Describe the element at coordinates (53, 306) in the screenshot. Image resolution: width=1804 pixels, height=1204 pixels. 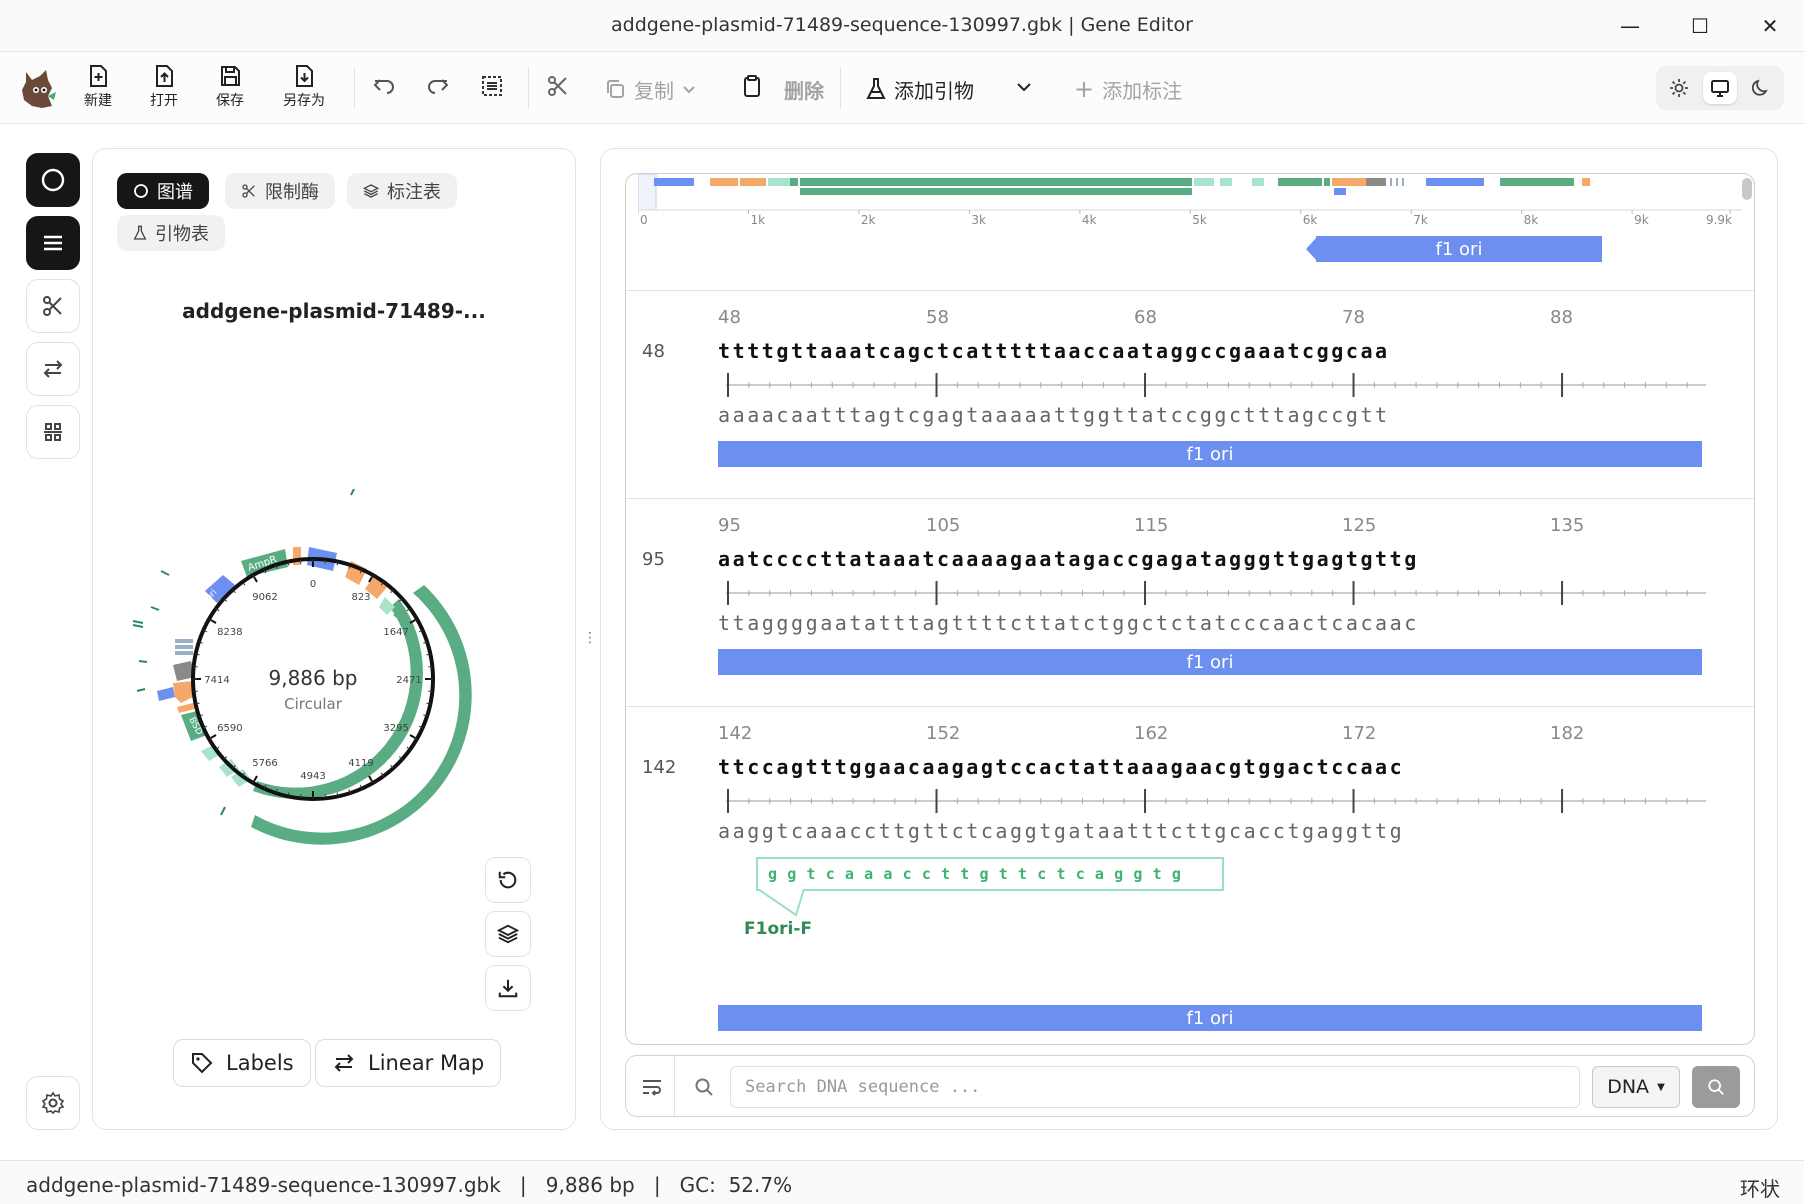
I see `rail-enzyme-button` at that location.